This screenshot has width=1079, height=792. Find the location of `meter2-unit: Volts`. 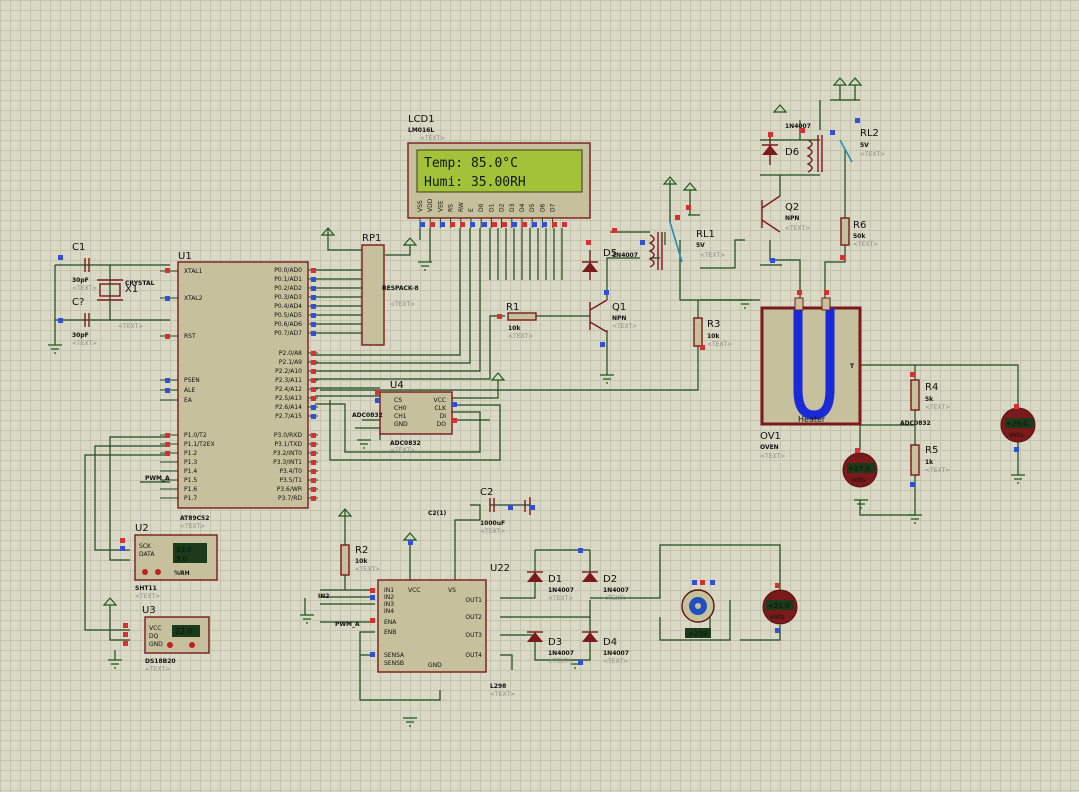

meter2-unit: Volts is located at coordinates (858, 480).